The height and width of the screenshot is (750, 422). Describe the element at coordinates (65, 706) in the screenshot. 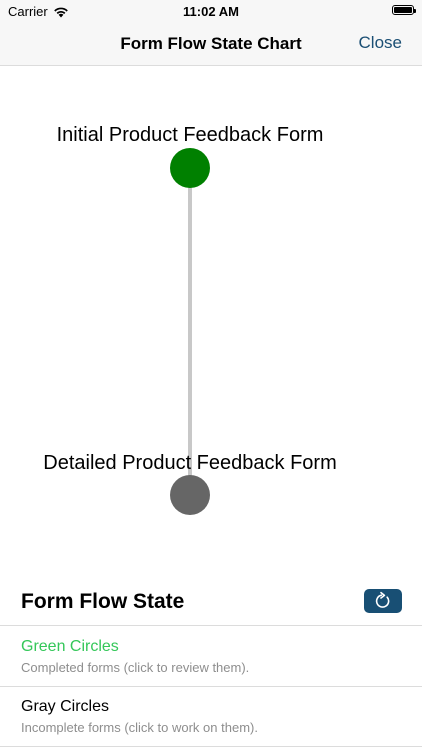

I see `legend-item-title: Gray Circles` at that location.